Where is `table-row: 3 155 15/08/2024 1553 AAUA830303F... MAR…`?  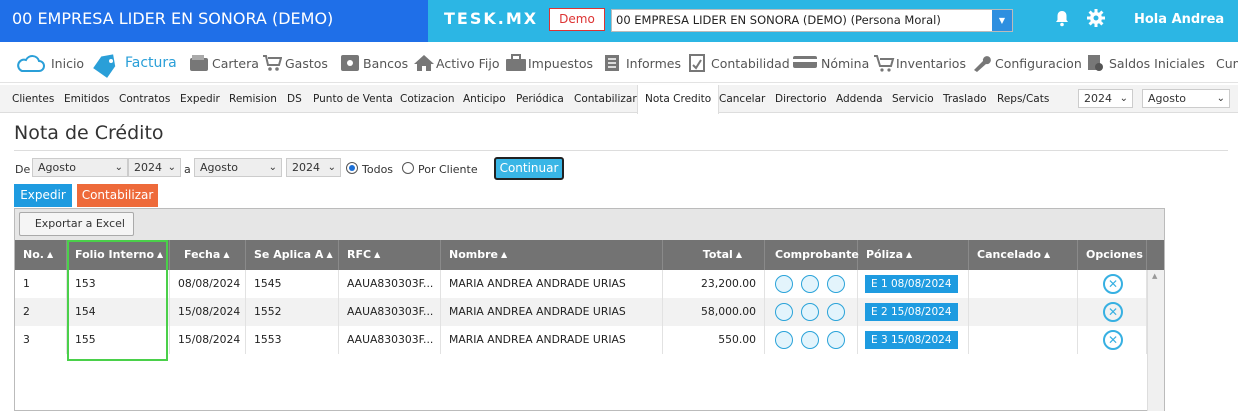
table-row: 3 155 15/08/2024 1553 AAUA830303F... MAR… is located at coordinates (581, 340).